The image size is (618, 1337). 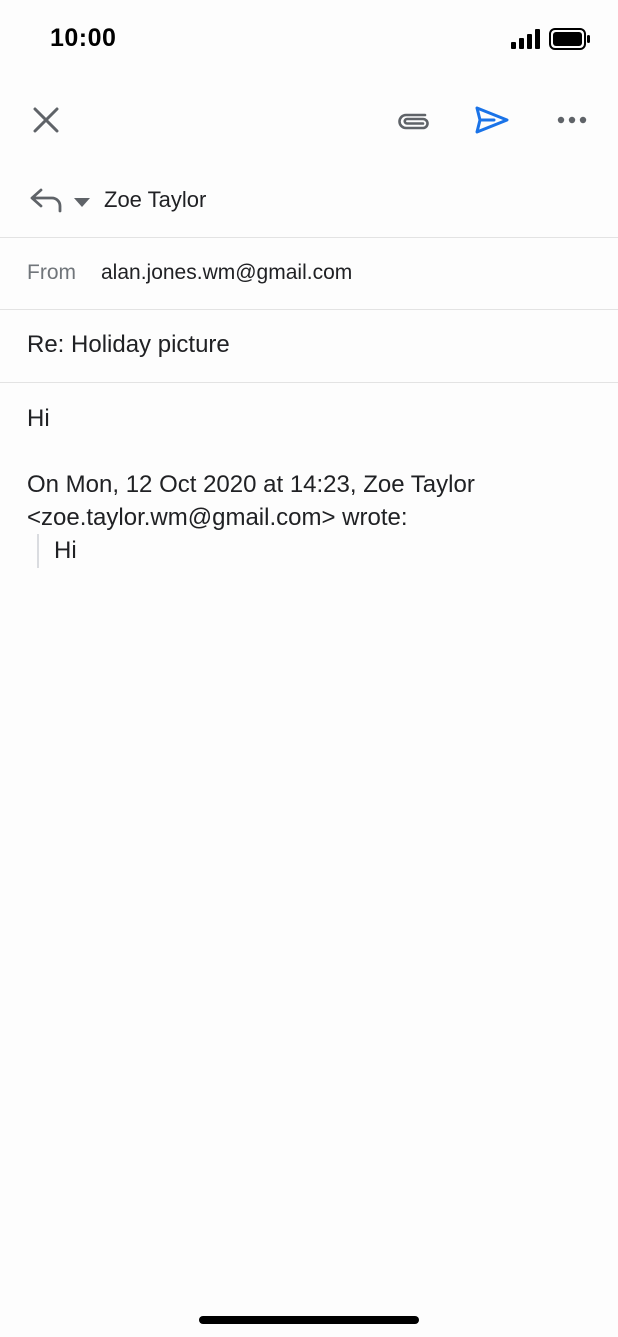 I want to click on divider, so click(x=309, y=382).